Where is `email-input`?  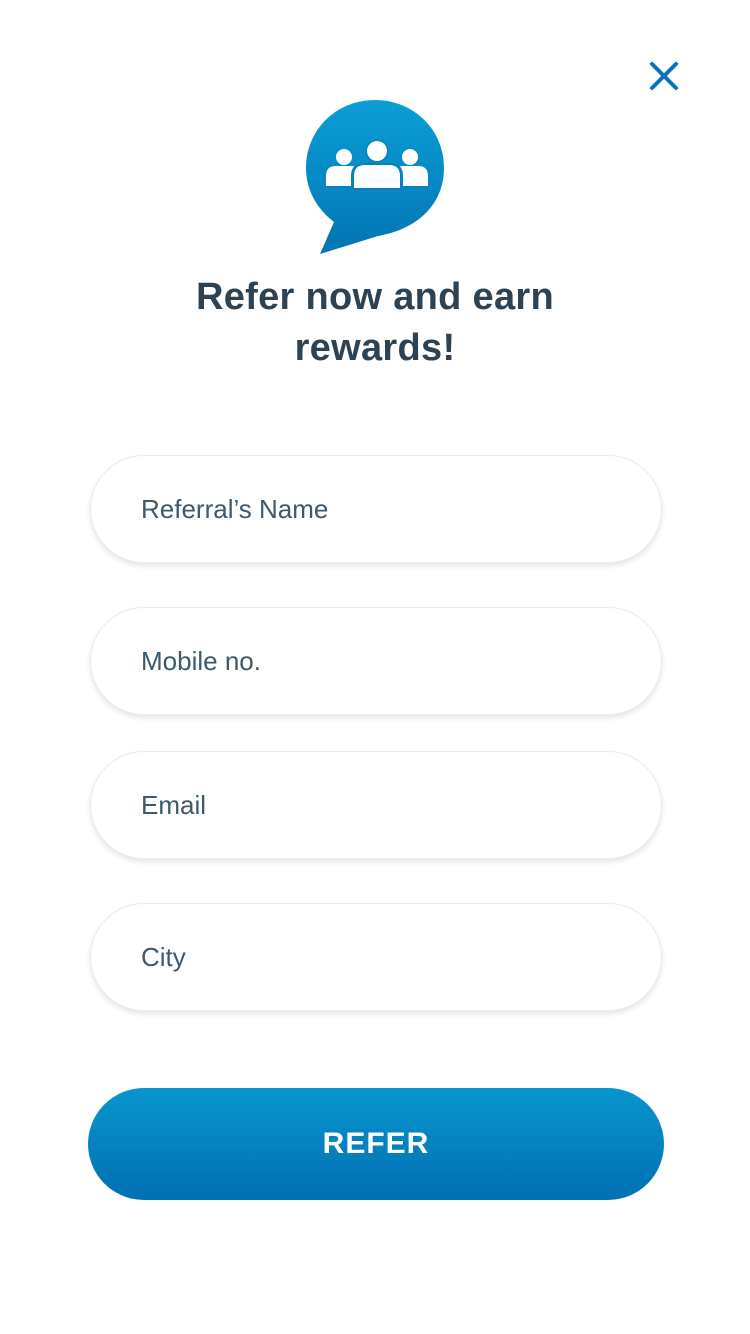 email-input is located at coordinates (376, 805).